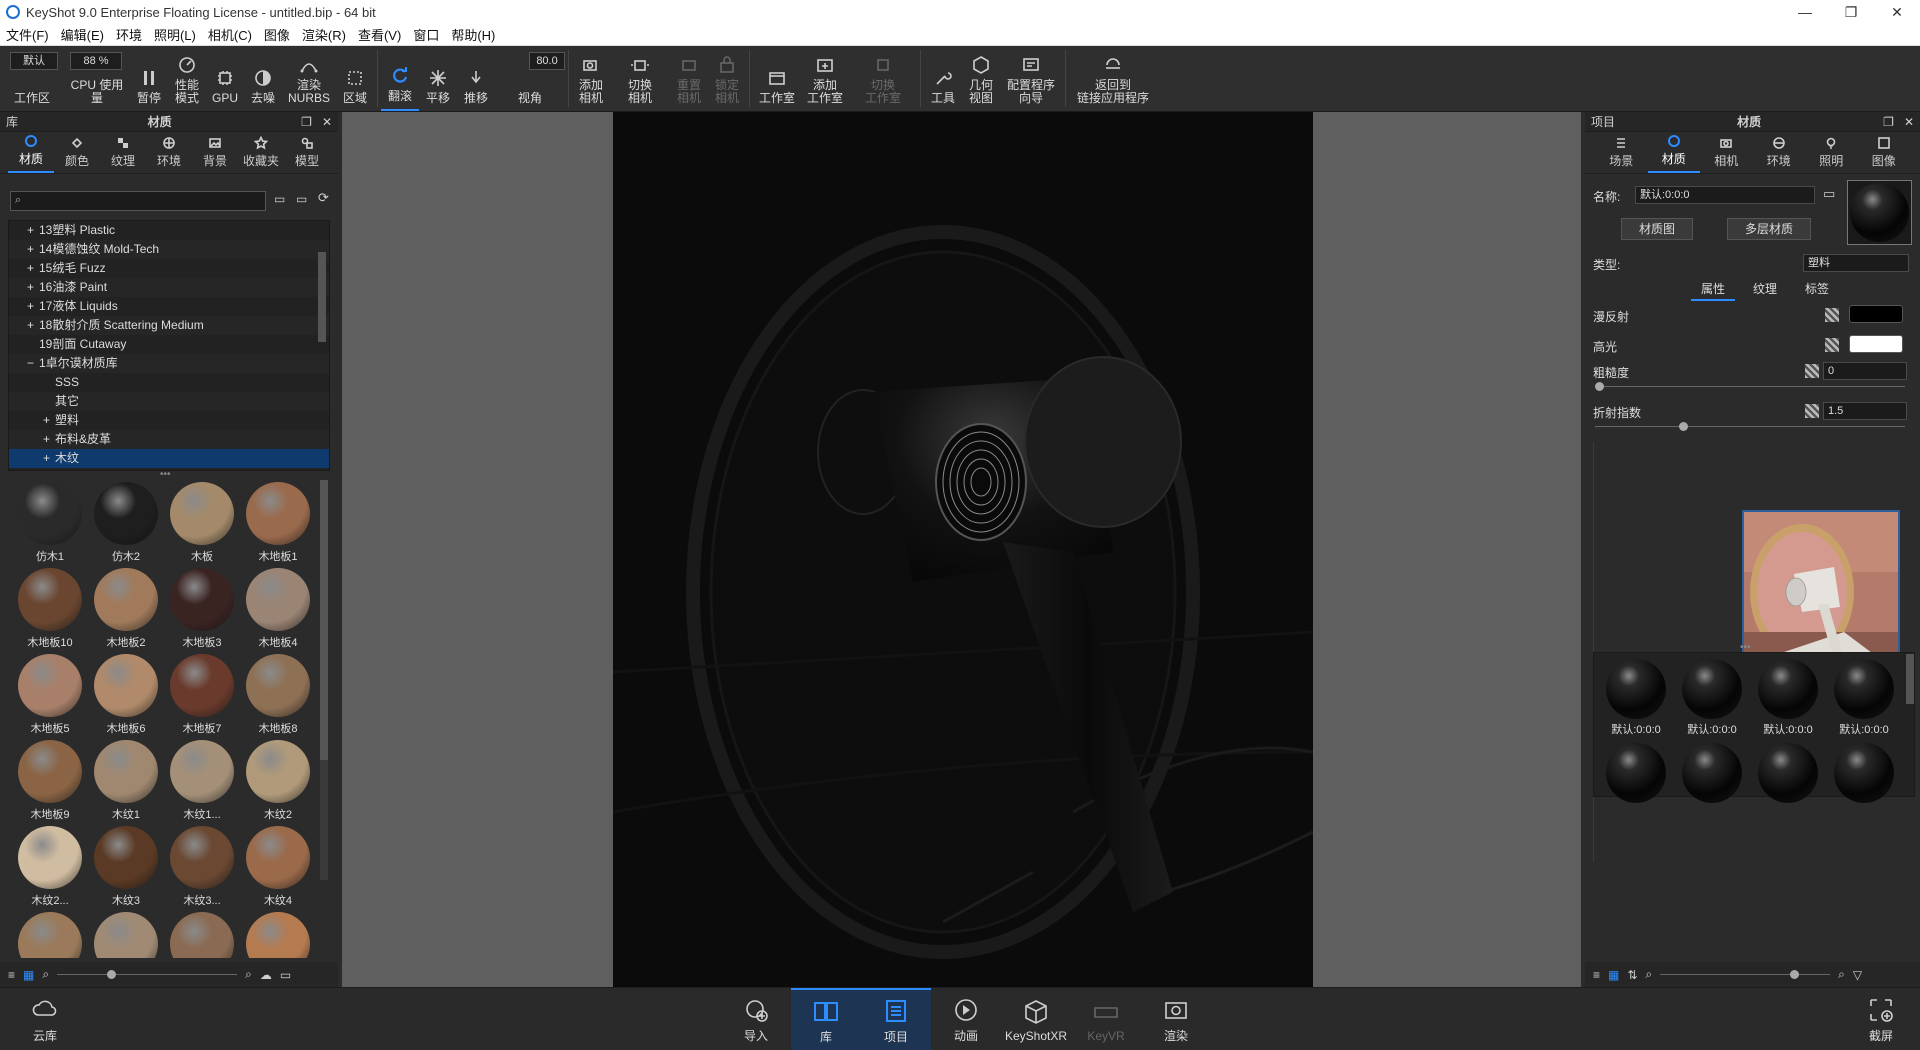 This screenshot has width=1920, height=1050. I want to click on tab-materials: 材质, so click(31, 152).